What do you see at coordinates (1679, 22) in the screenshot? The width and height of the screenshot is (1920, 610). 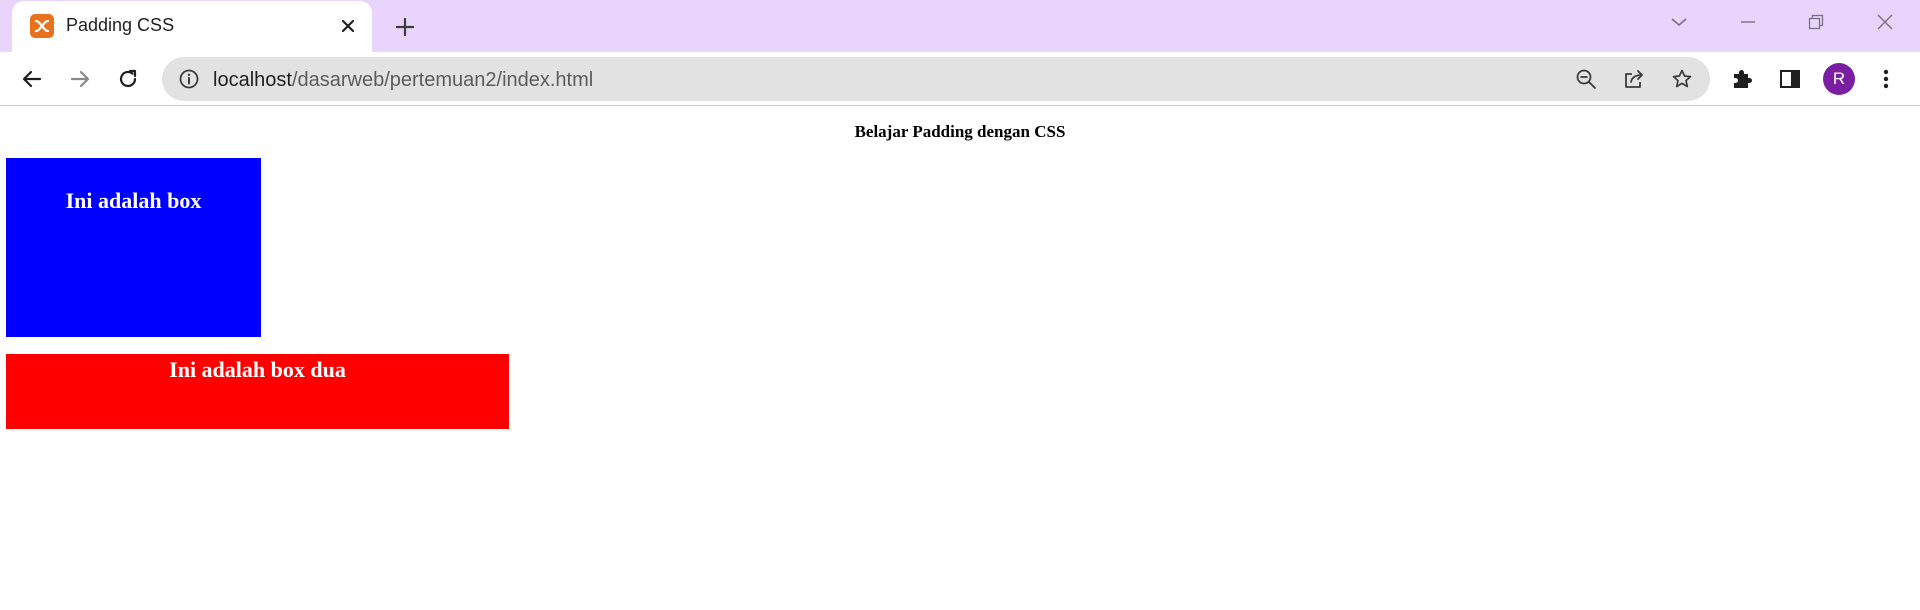 I see `chevron-down-icon` at bounding box center [1679, 22].